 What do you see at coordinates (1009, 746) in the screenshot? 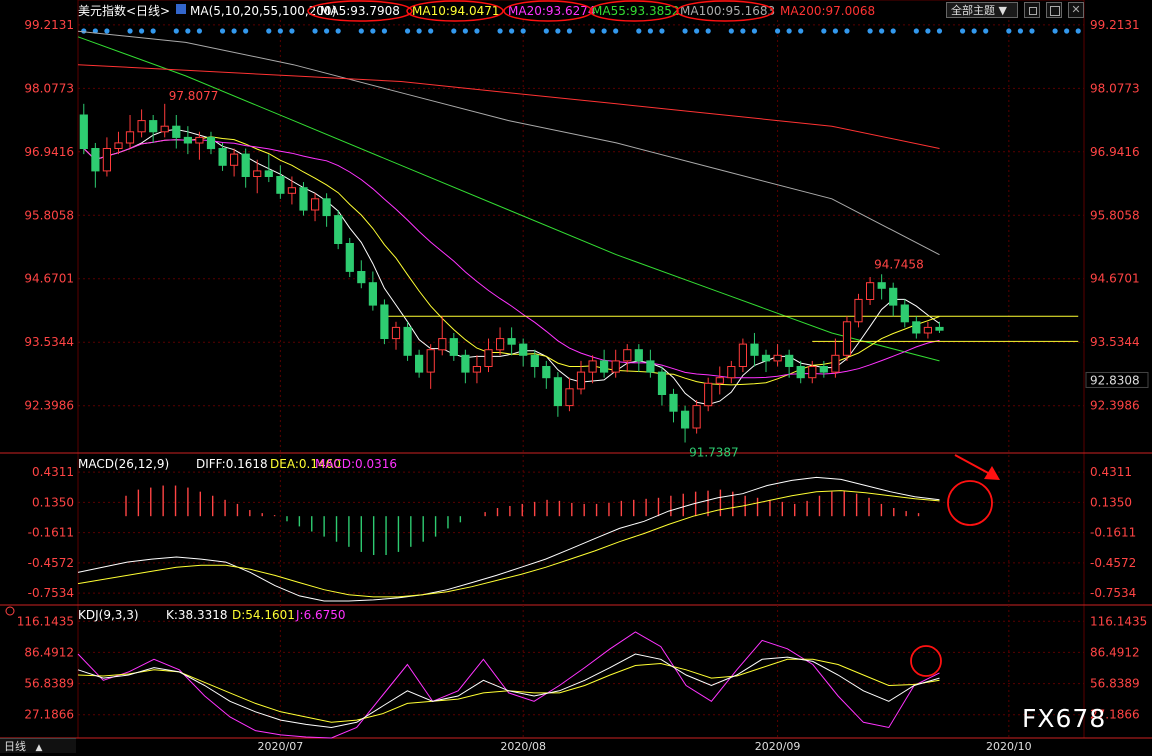
I see `x-tick-label: 2020/10` at bounding box center [1009, 746].